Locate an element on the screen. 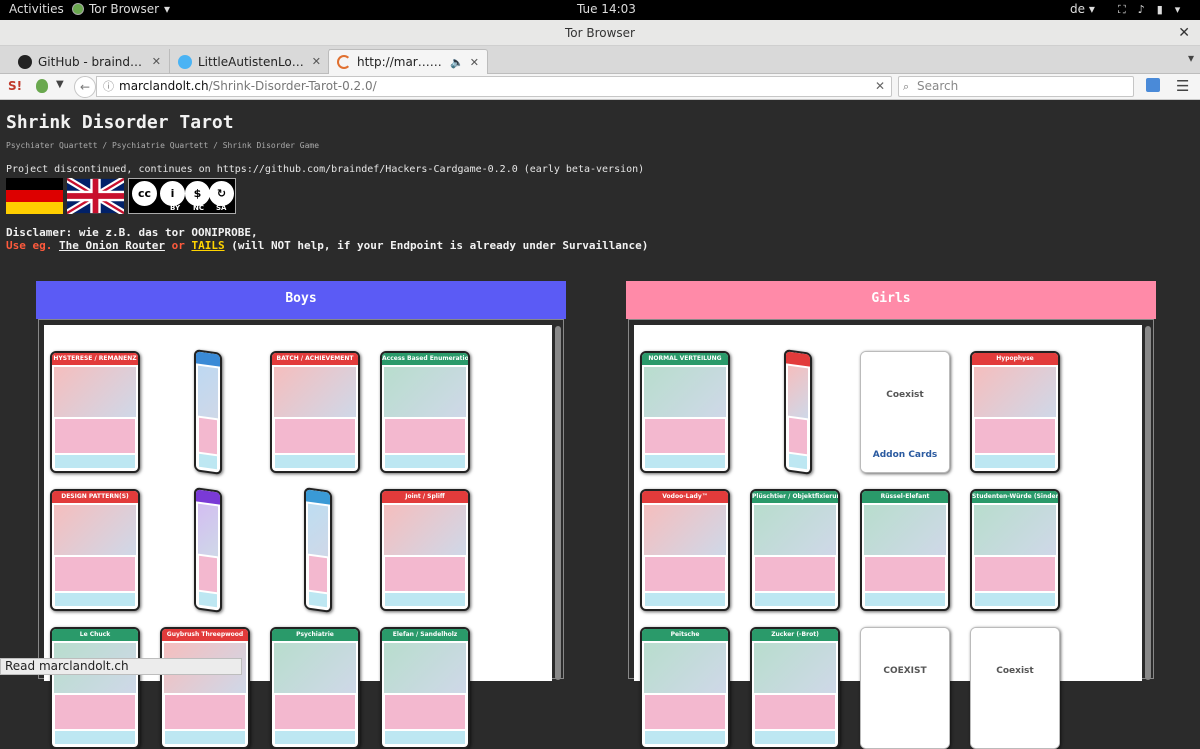 The height and width of the screenshot is (749, 1200). tarot-card: Peitsche is located at coordinates (685, 688).